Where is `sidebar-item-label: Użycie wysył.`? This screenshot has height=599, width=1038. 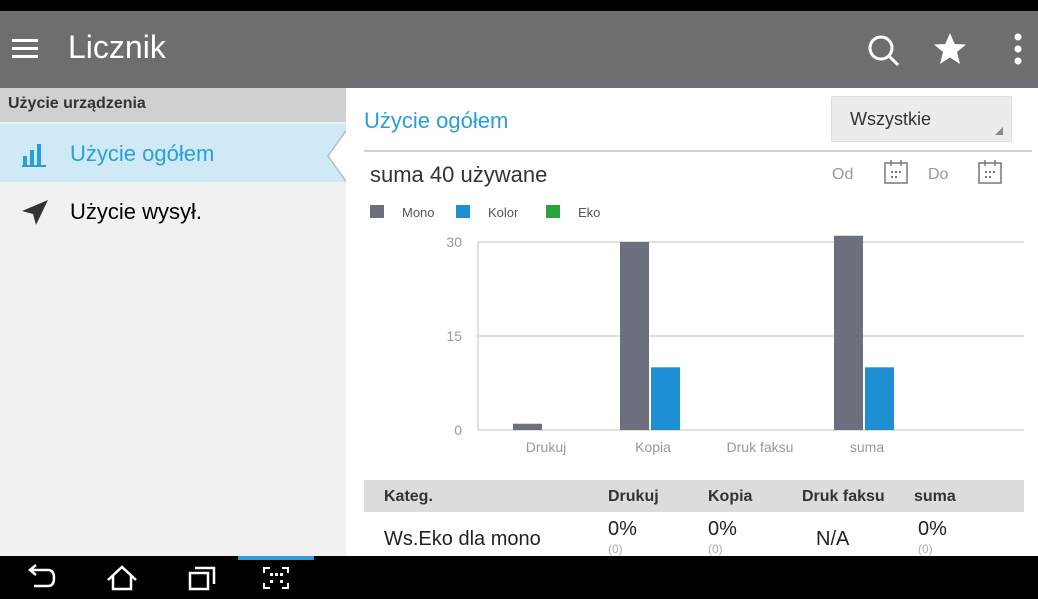 sidebar-item-label: Użycie wysył. is located at coordinates (136, 211).